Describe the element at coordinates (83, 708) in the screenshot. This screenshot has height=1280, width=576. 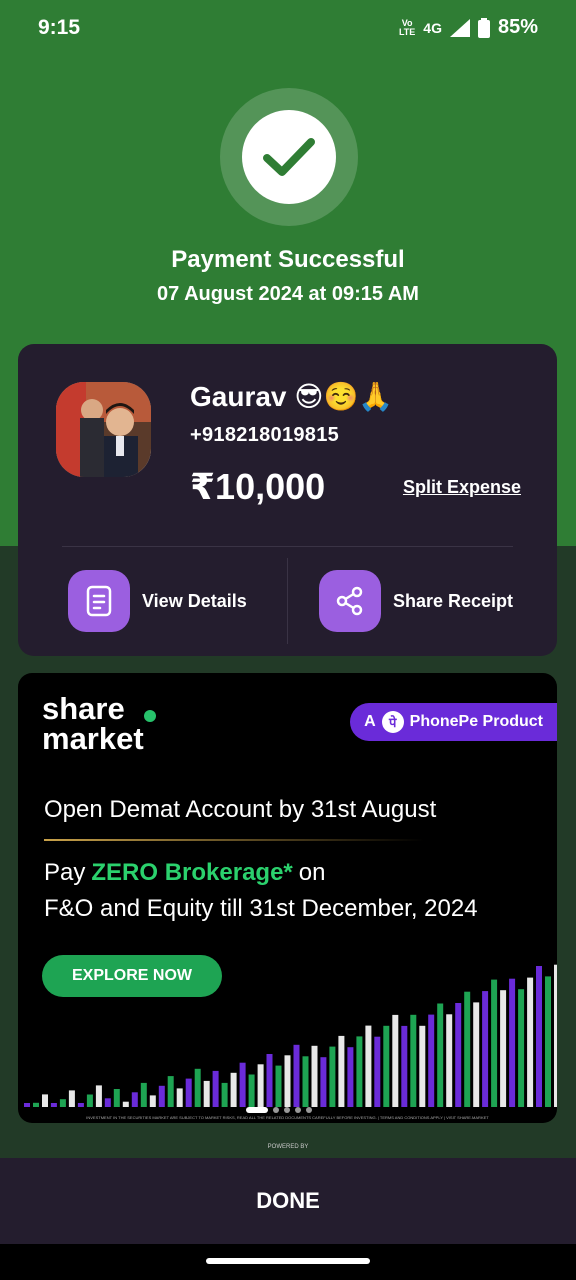
I see `brand-logo-share: share` at that location.